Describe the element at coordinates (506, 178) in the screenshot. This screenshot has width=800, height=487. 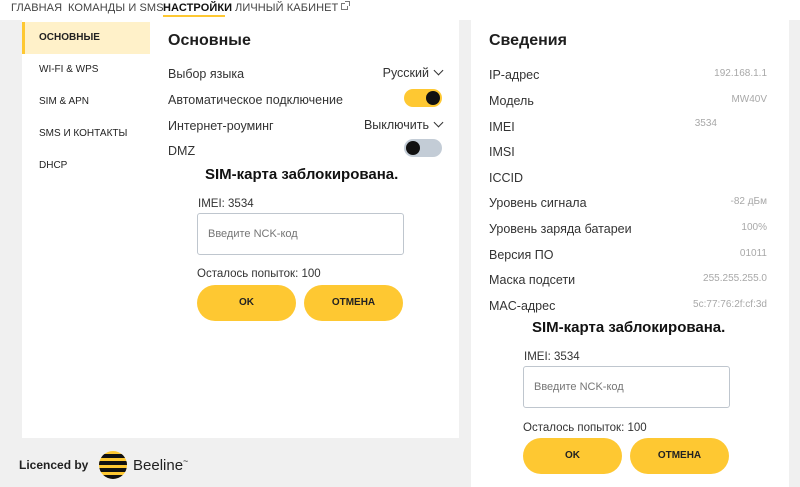
I see `info-label-iccid: ICCID` at that location.